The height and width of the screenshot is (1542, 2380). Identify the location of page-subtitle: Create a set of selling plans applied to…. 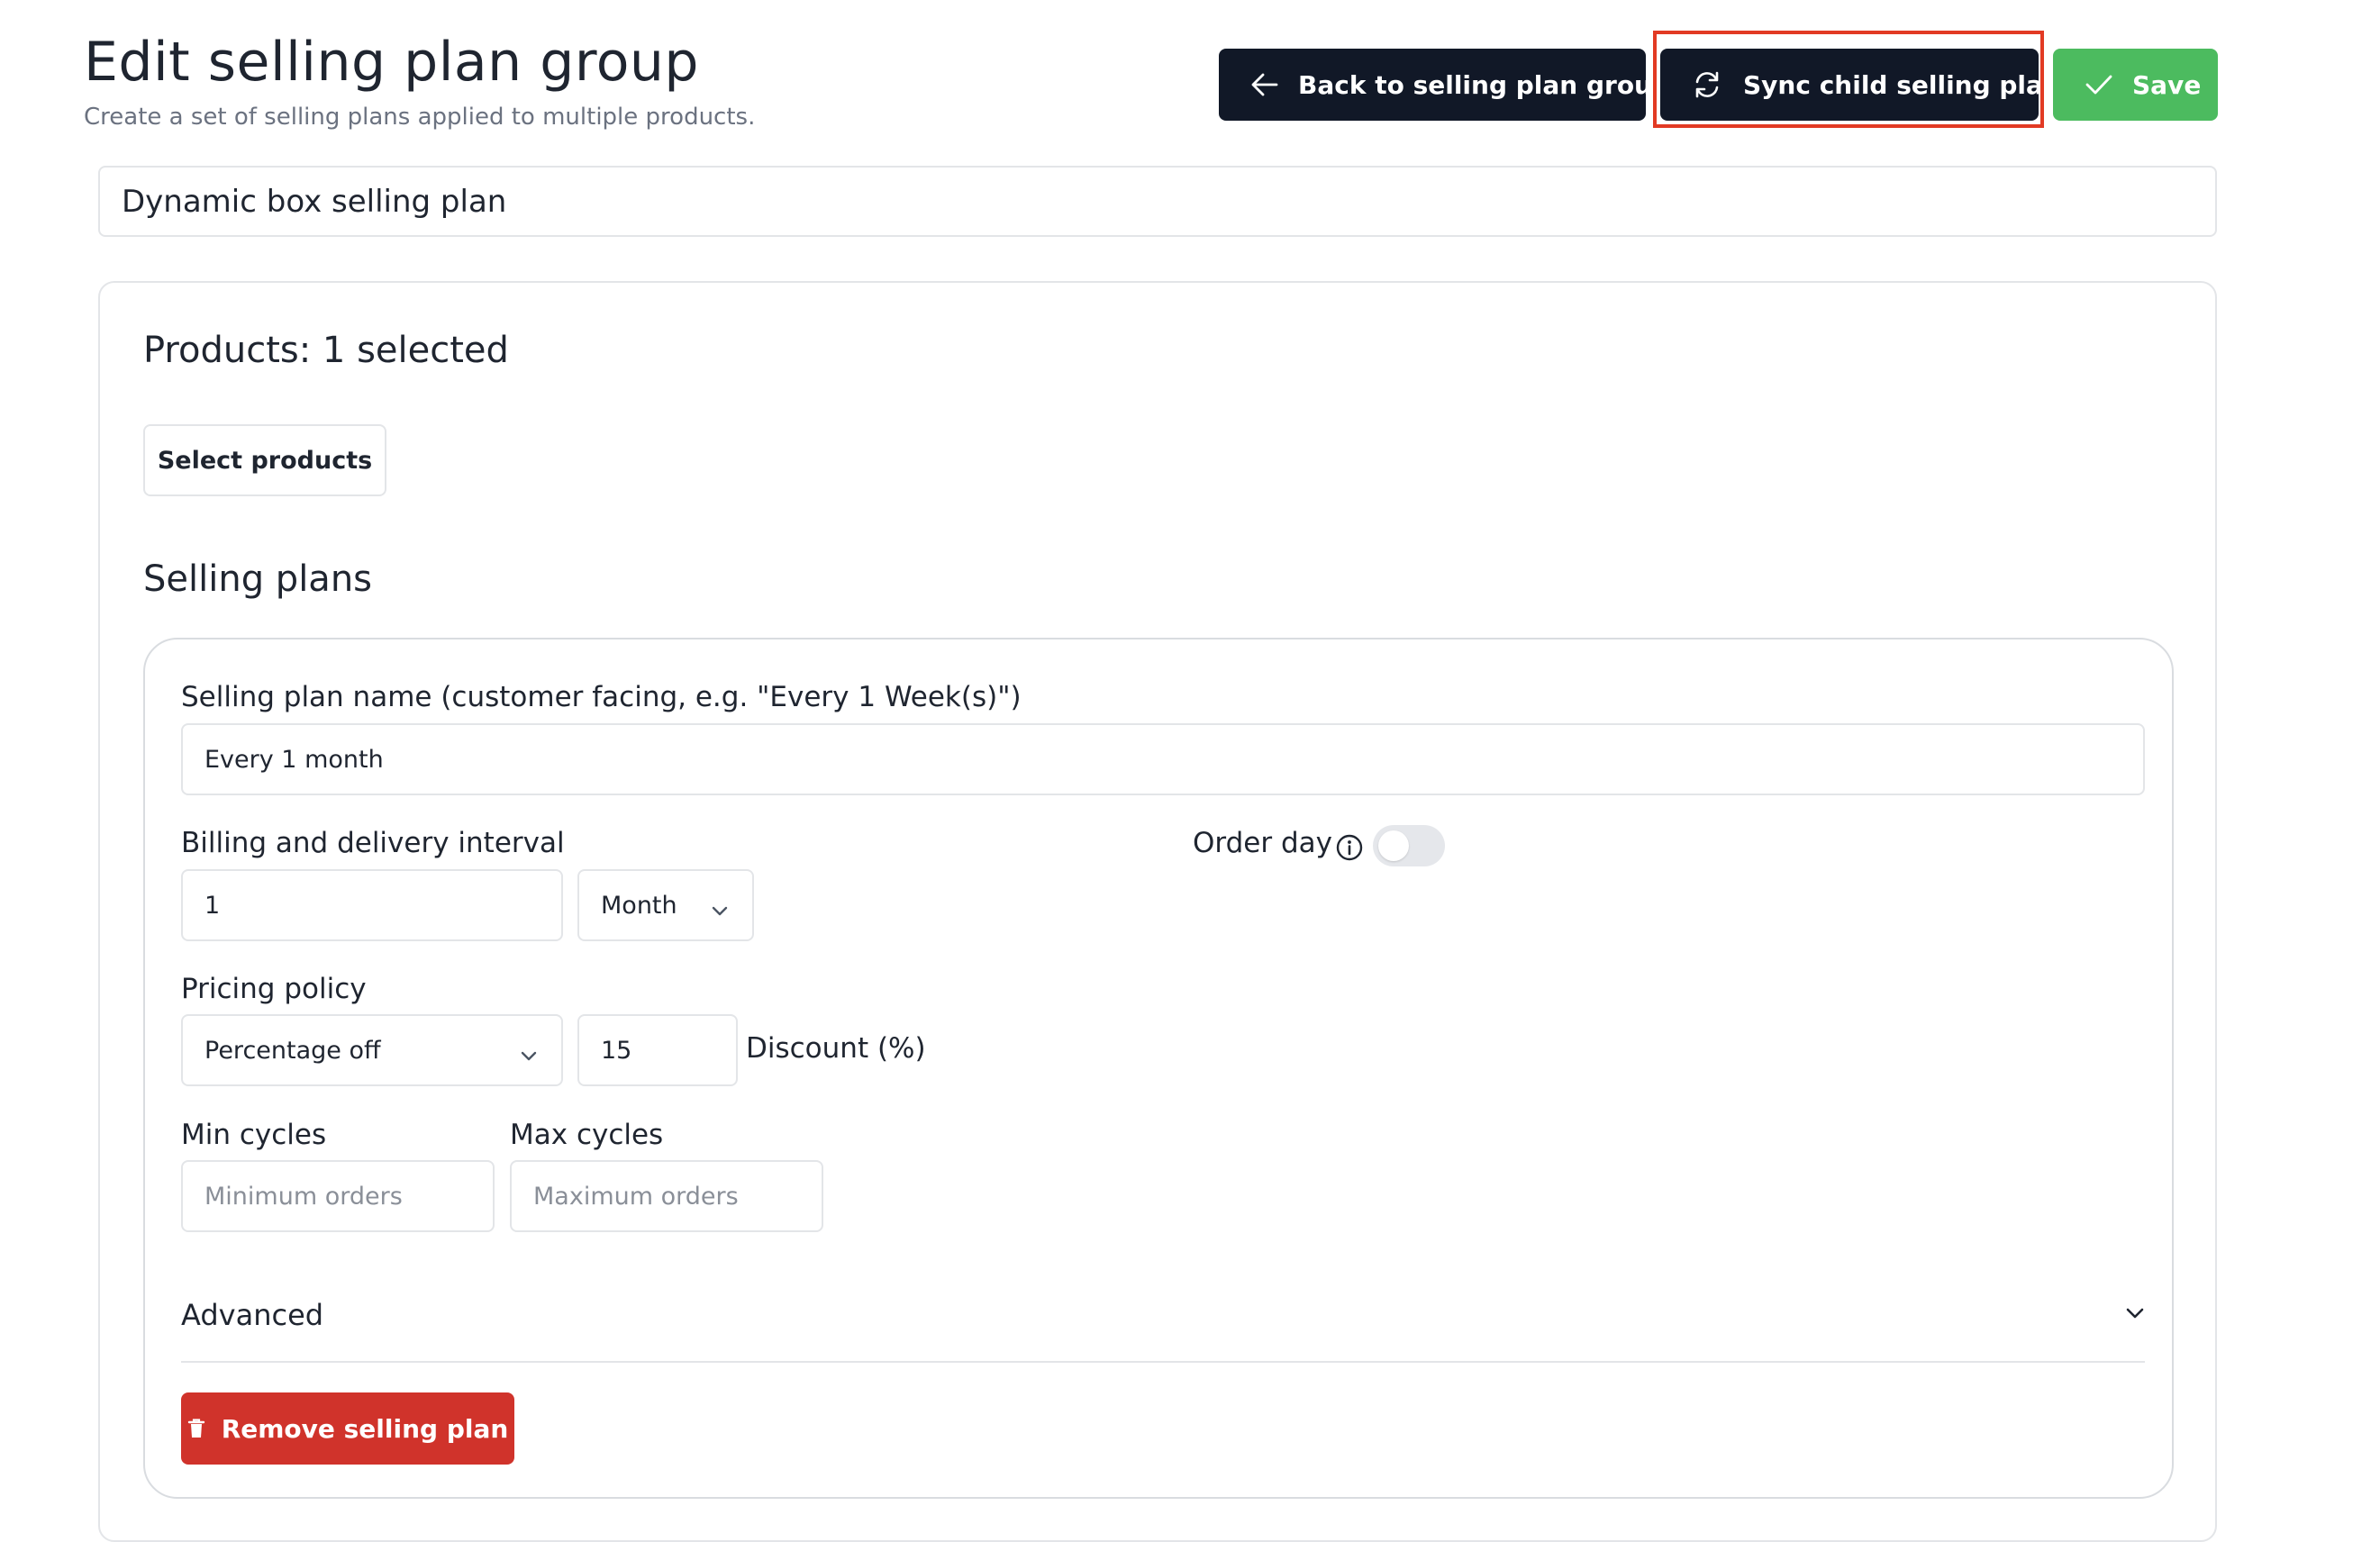
(420, 117).